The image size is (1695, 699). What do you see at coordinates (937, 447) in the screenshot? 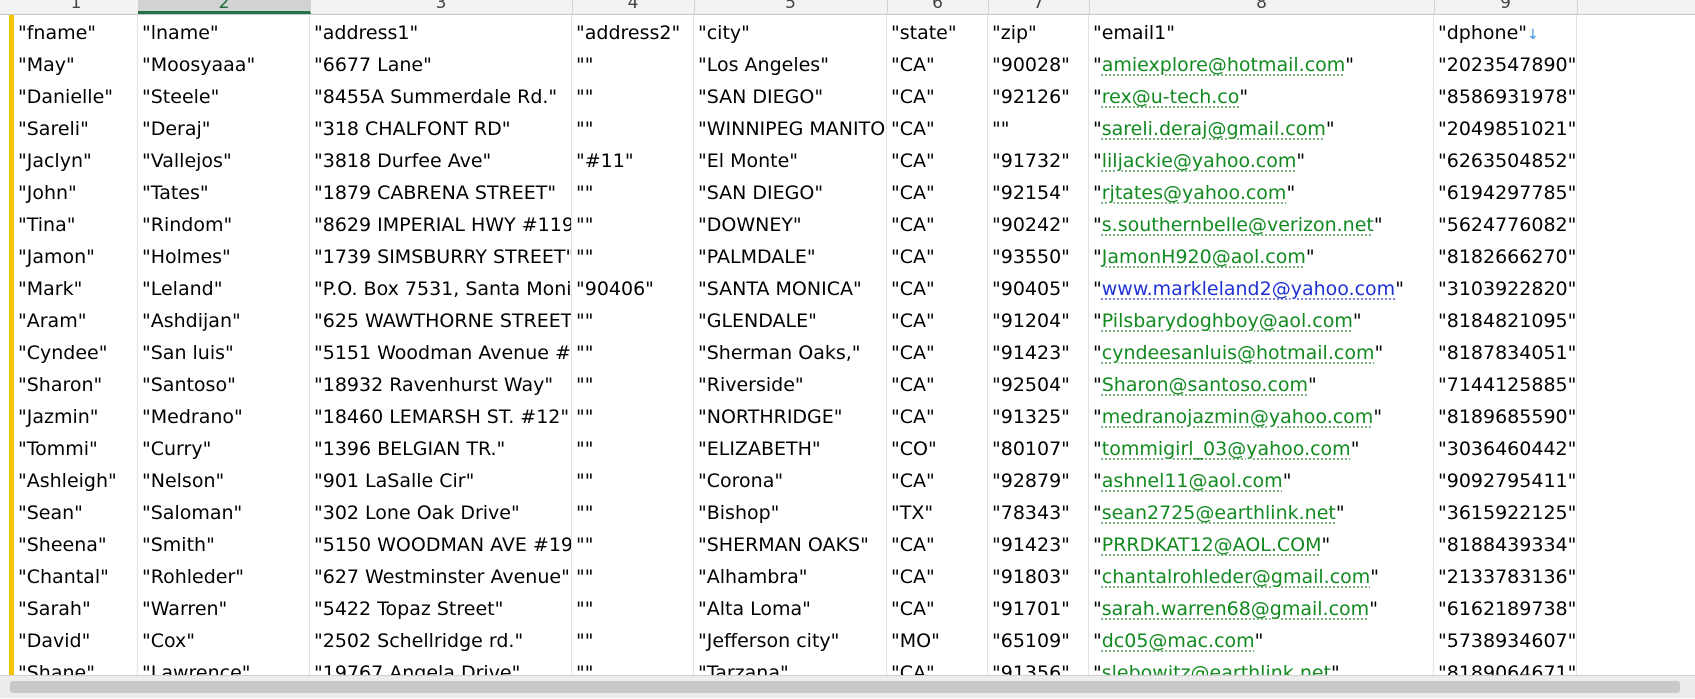
I see `cell: "CO"` at bounding box center [937, 447].